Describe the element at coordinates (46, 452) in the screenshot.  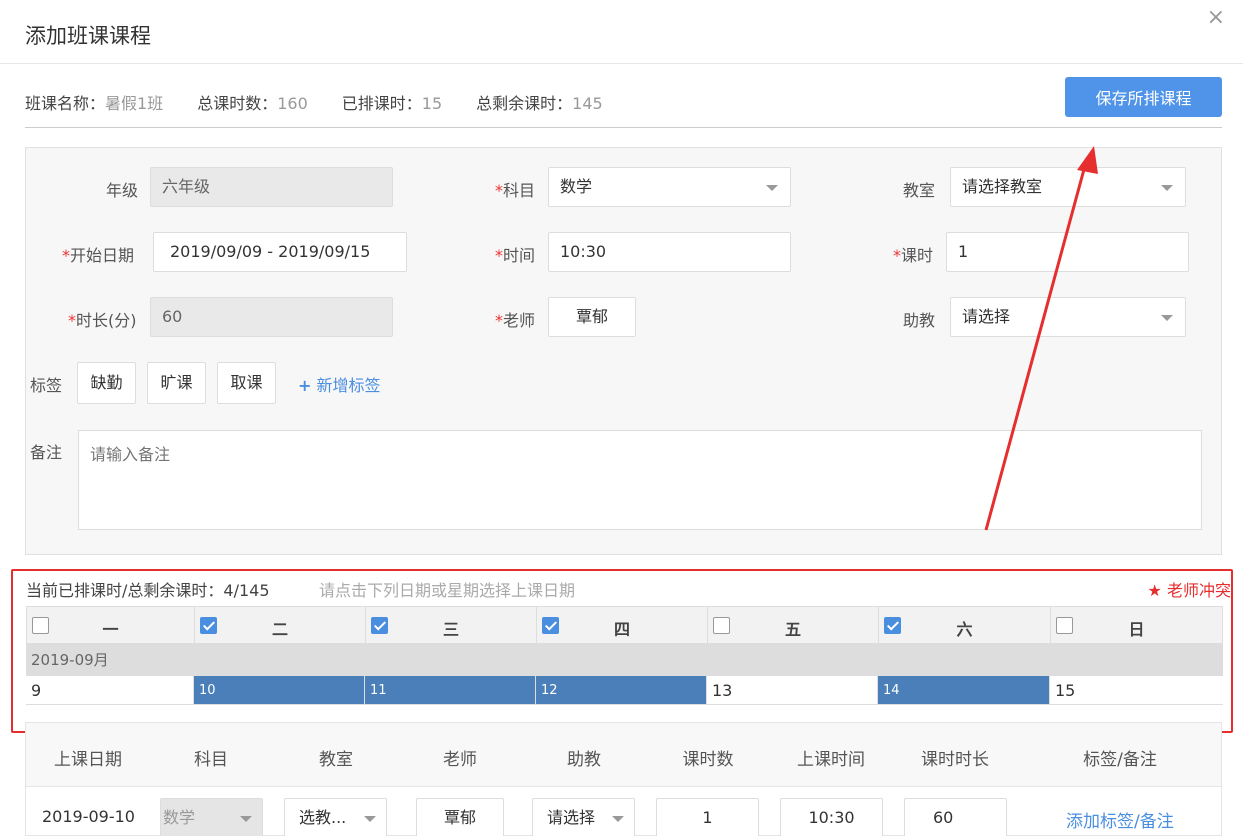
I see `memo-label: 备注` at that location.